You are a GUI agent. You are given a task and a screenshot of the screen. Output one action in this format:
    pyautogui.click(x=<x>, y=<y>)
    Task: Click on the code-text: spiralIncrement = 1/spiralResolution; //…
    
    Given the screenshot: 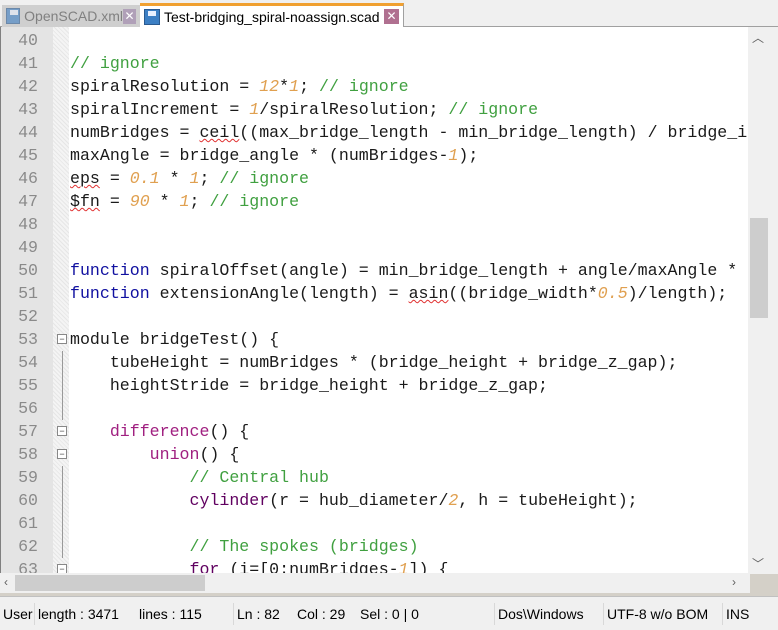 What is the action you would take?
    pyautogui.click(x=409, y=109)
    